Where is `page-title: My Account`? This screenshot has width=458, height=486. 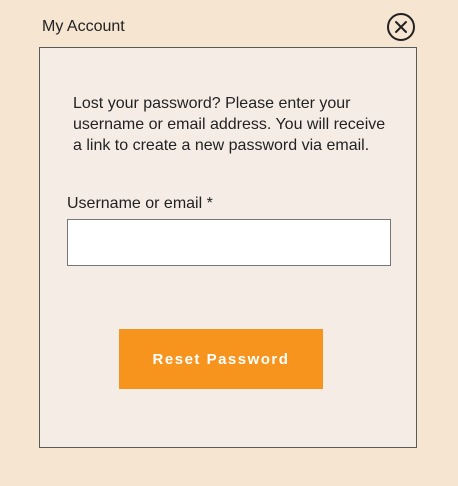
page-title: My Account is located at coordinates (83, 26).